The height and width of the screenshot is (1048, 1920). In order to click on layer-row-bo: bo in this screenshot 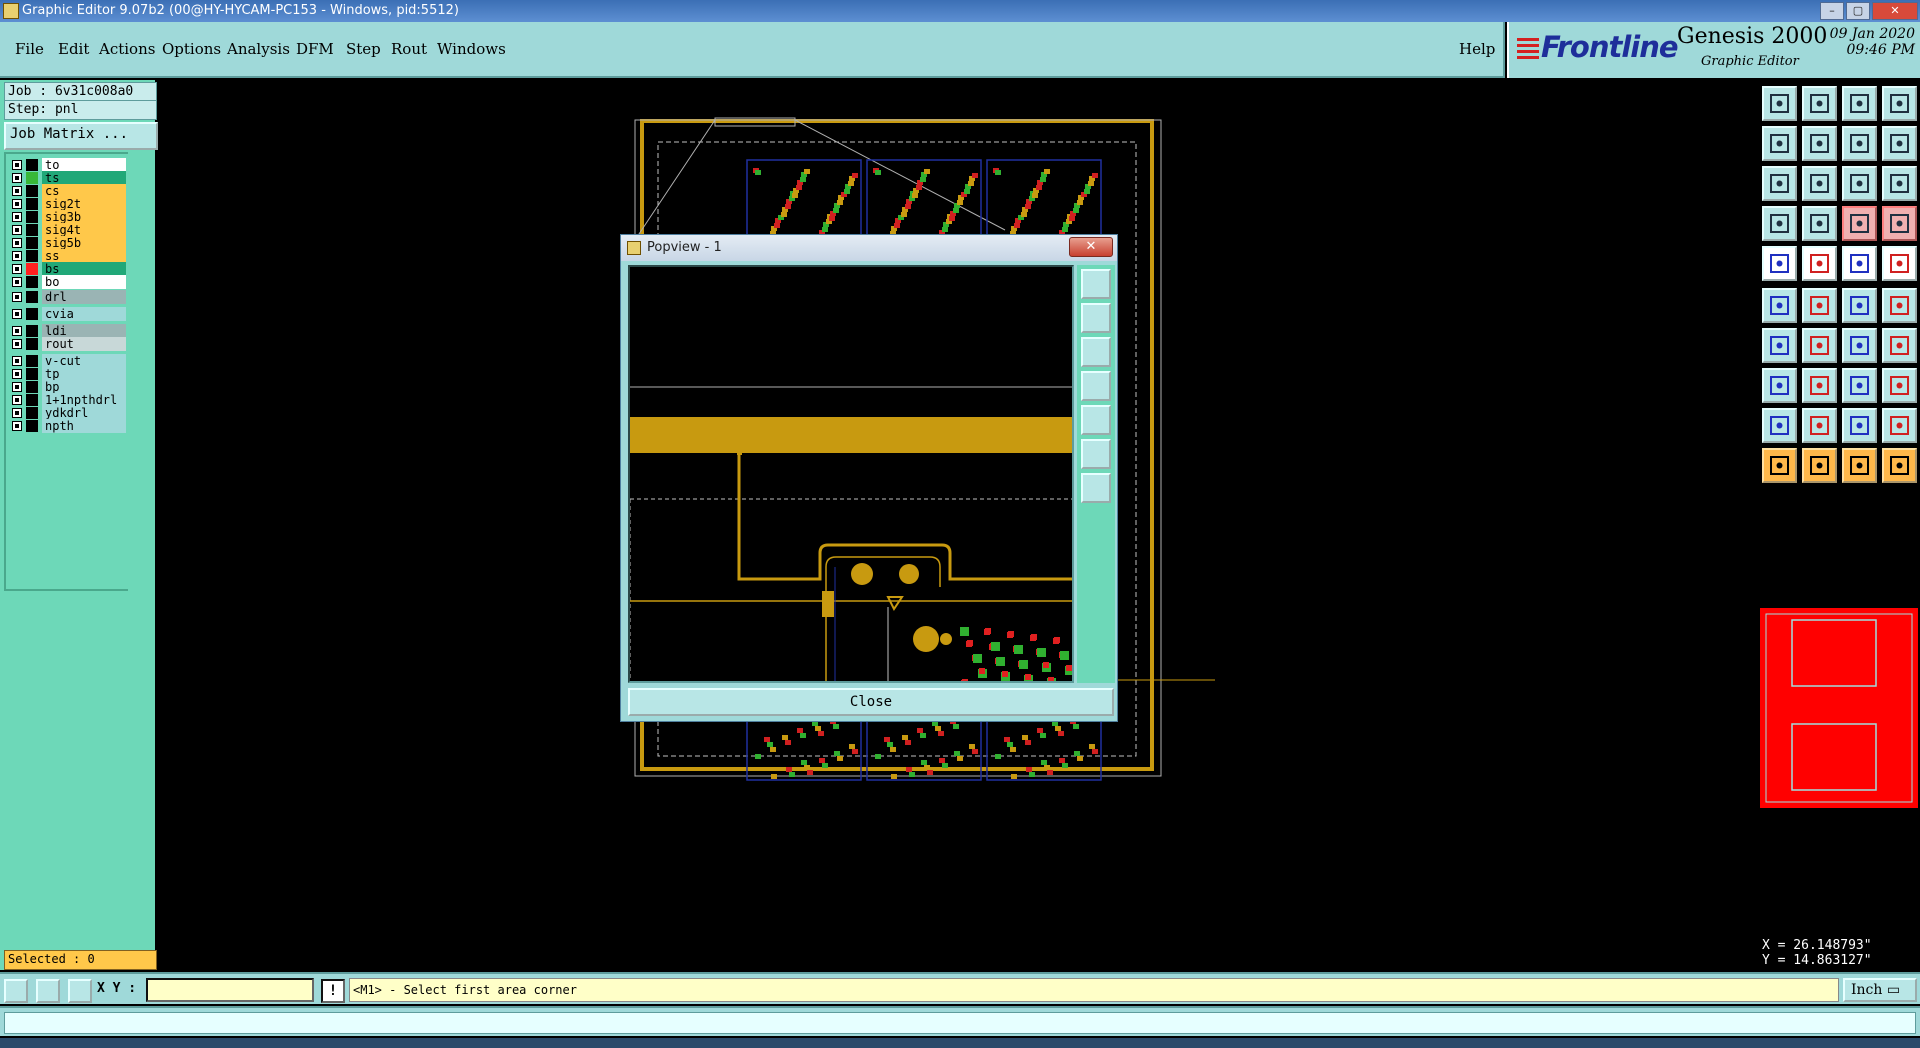, I will do `click(67, 282)`.